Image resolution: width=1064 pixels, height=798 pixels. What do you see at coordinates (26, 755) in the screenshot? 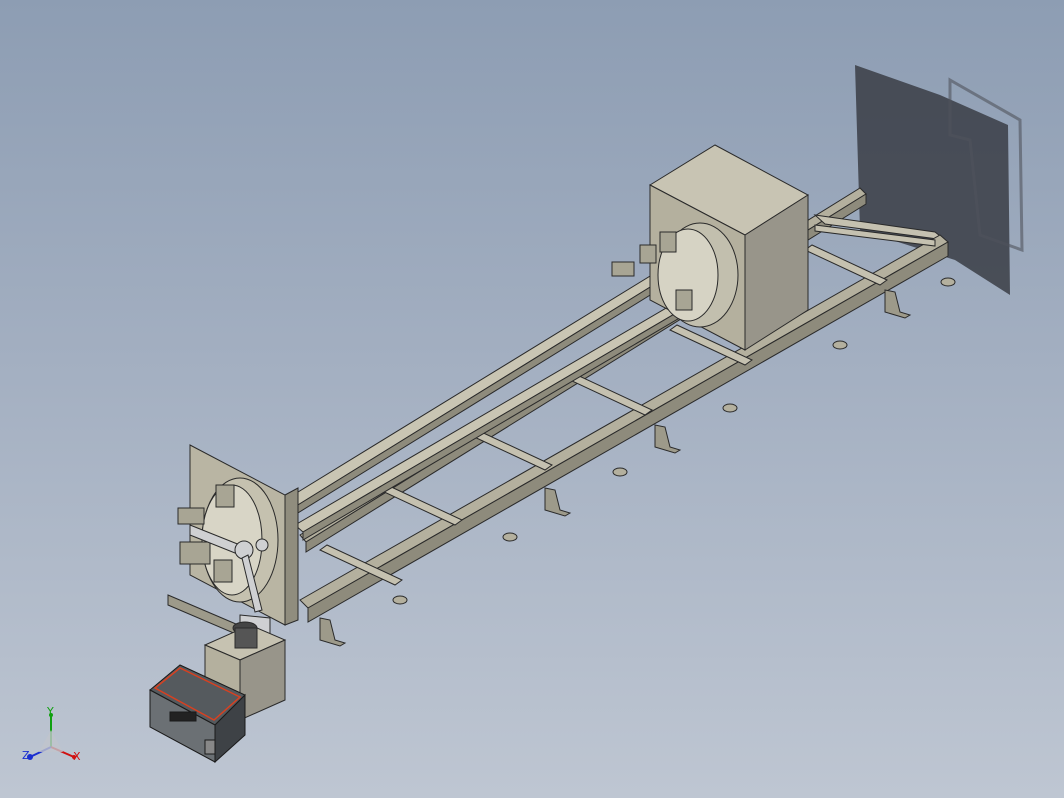
I see `triad-z-label: Z` at bounding box center [26, 755].